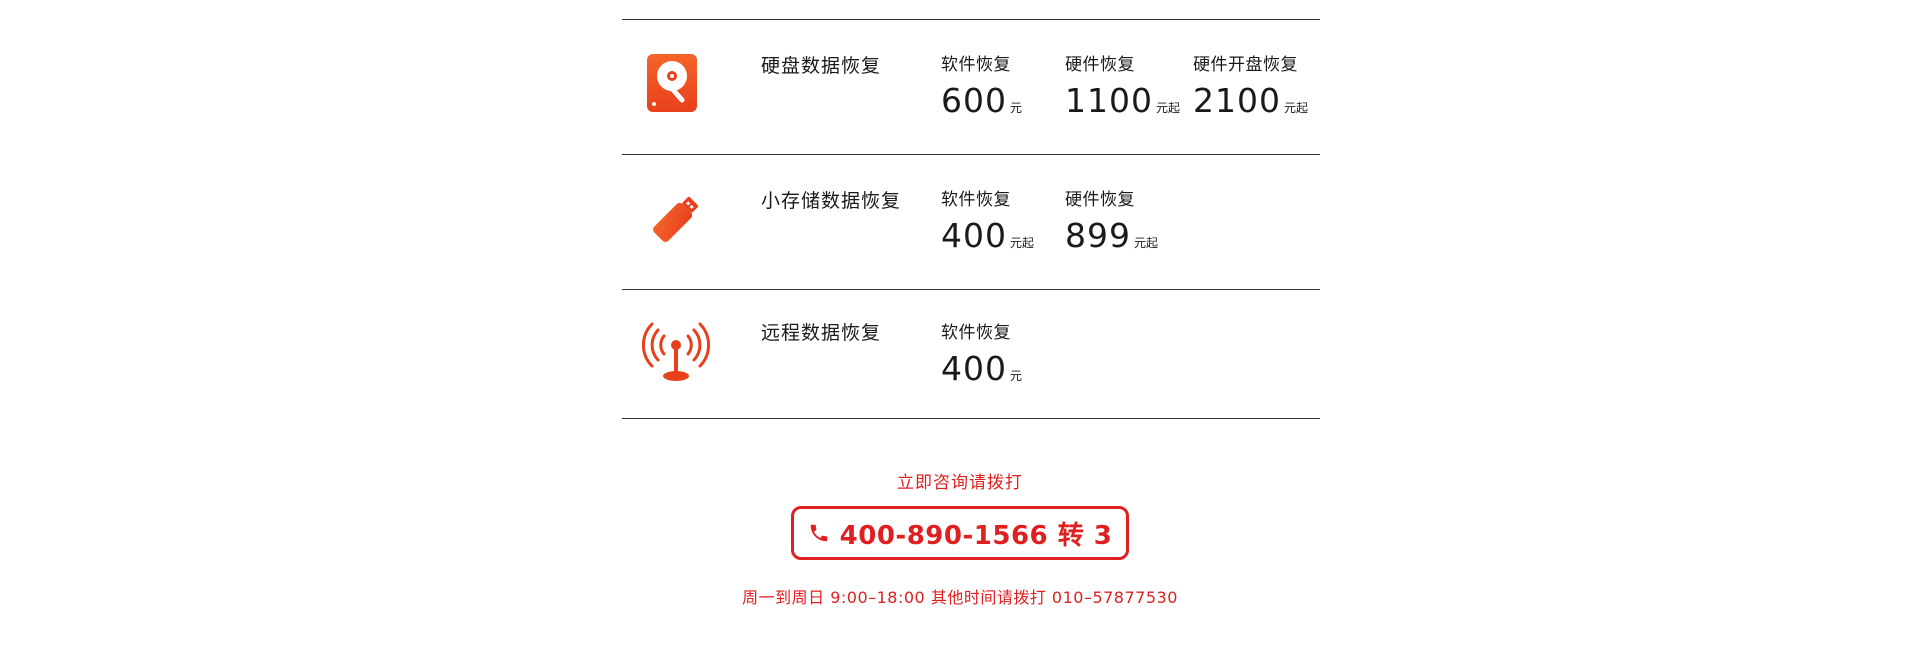 The width and height of the screenshot is (1920, 645). I want to click on usb-drive-icon, so click(676, 219).